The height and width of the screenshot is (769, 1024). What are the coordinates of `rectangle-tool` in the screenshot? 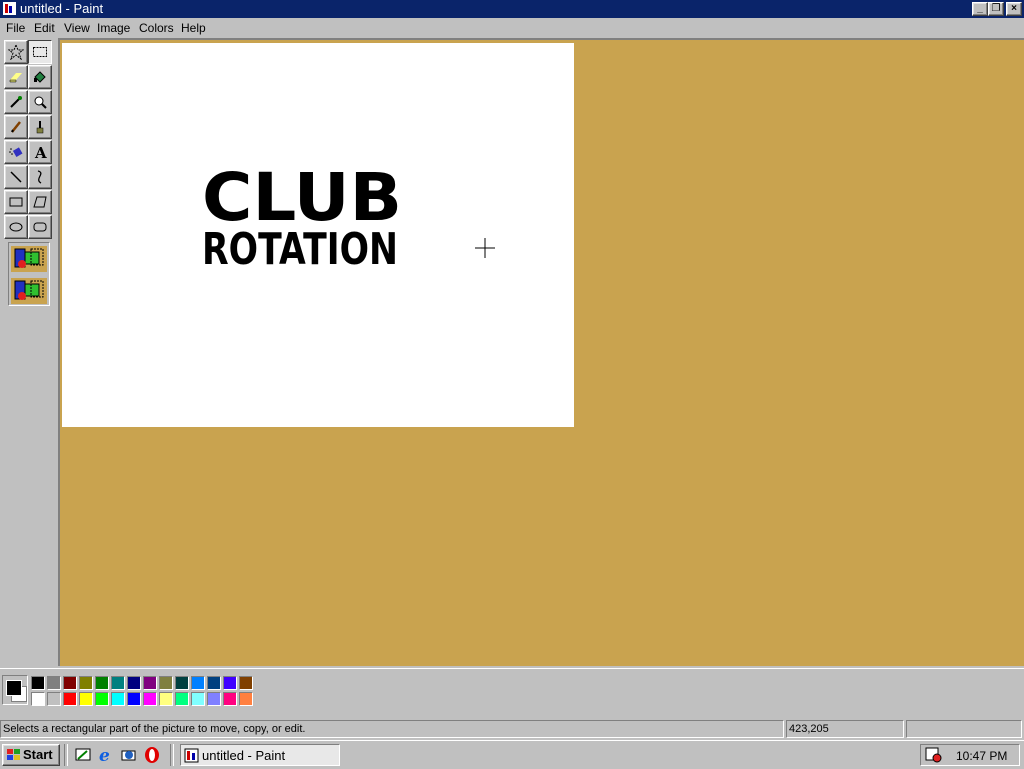 It's located at (16, 202).